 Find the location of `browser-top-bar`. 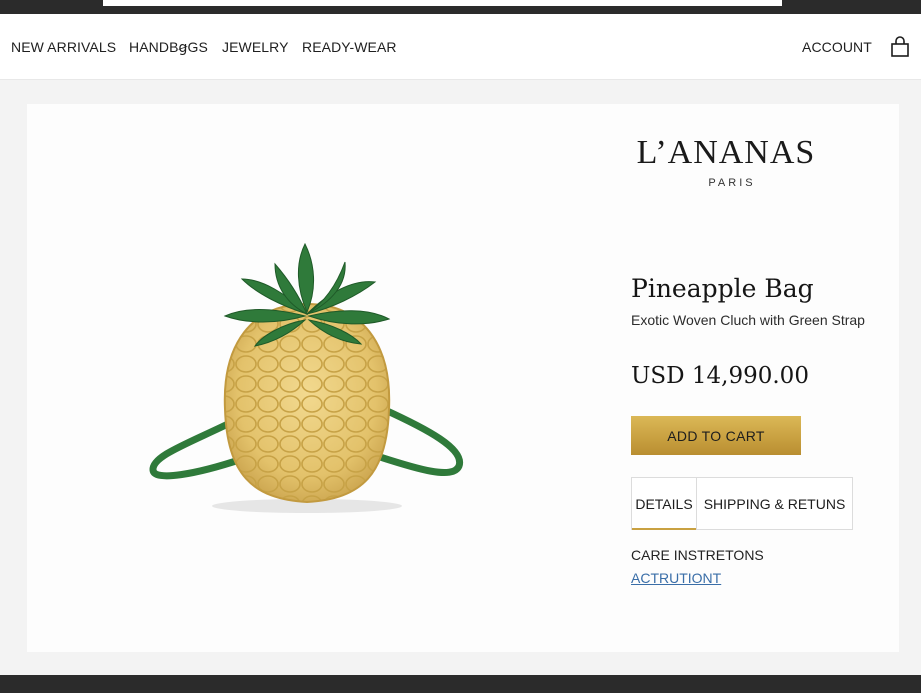

browser-top-bar is located at coordinates (460, 7).